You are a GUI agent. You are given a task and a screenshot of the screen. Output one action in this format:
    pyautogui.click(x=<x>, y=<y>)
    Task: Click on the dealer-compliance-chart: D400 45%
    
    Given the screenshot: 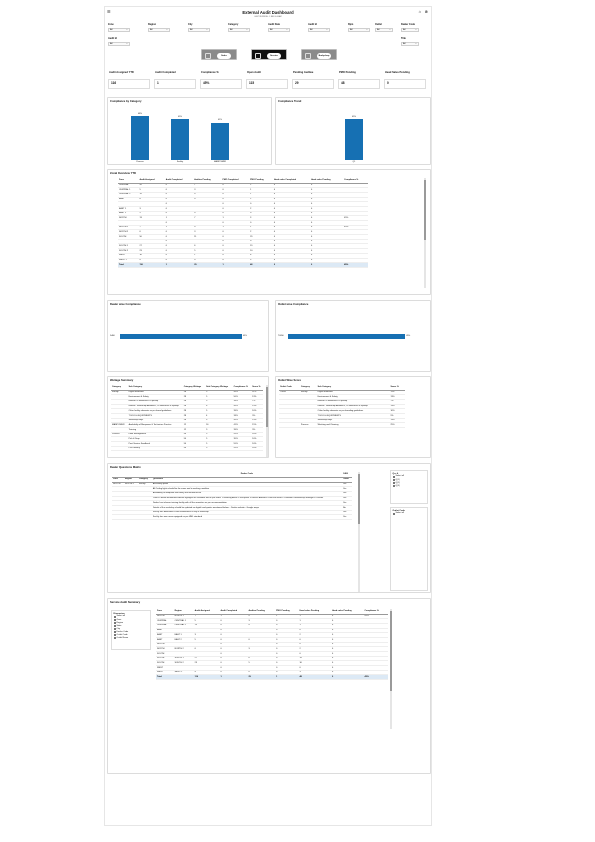 What is the action you would take?
    pyautogui.click(x=189, y=337)
    